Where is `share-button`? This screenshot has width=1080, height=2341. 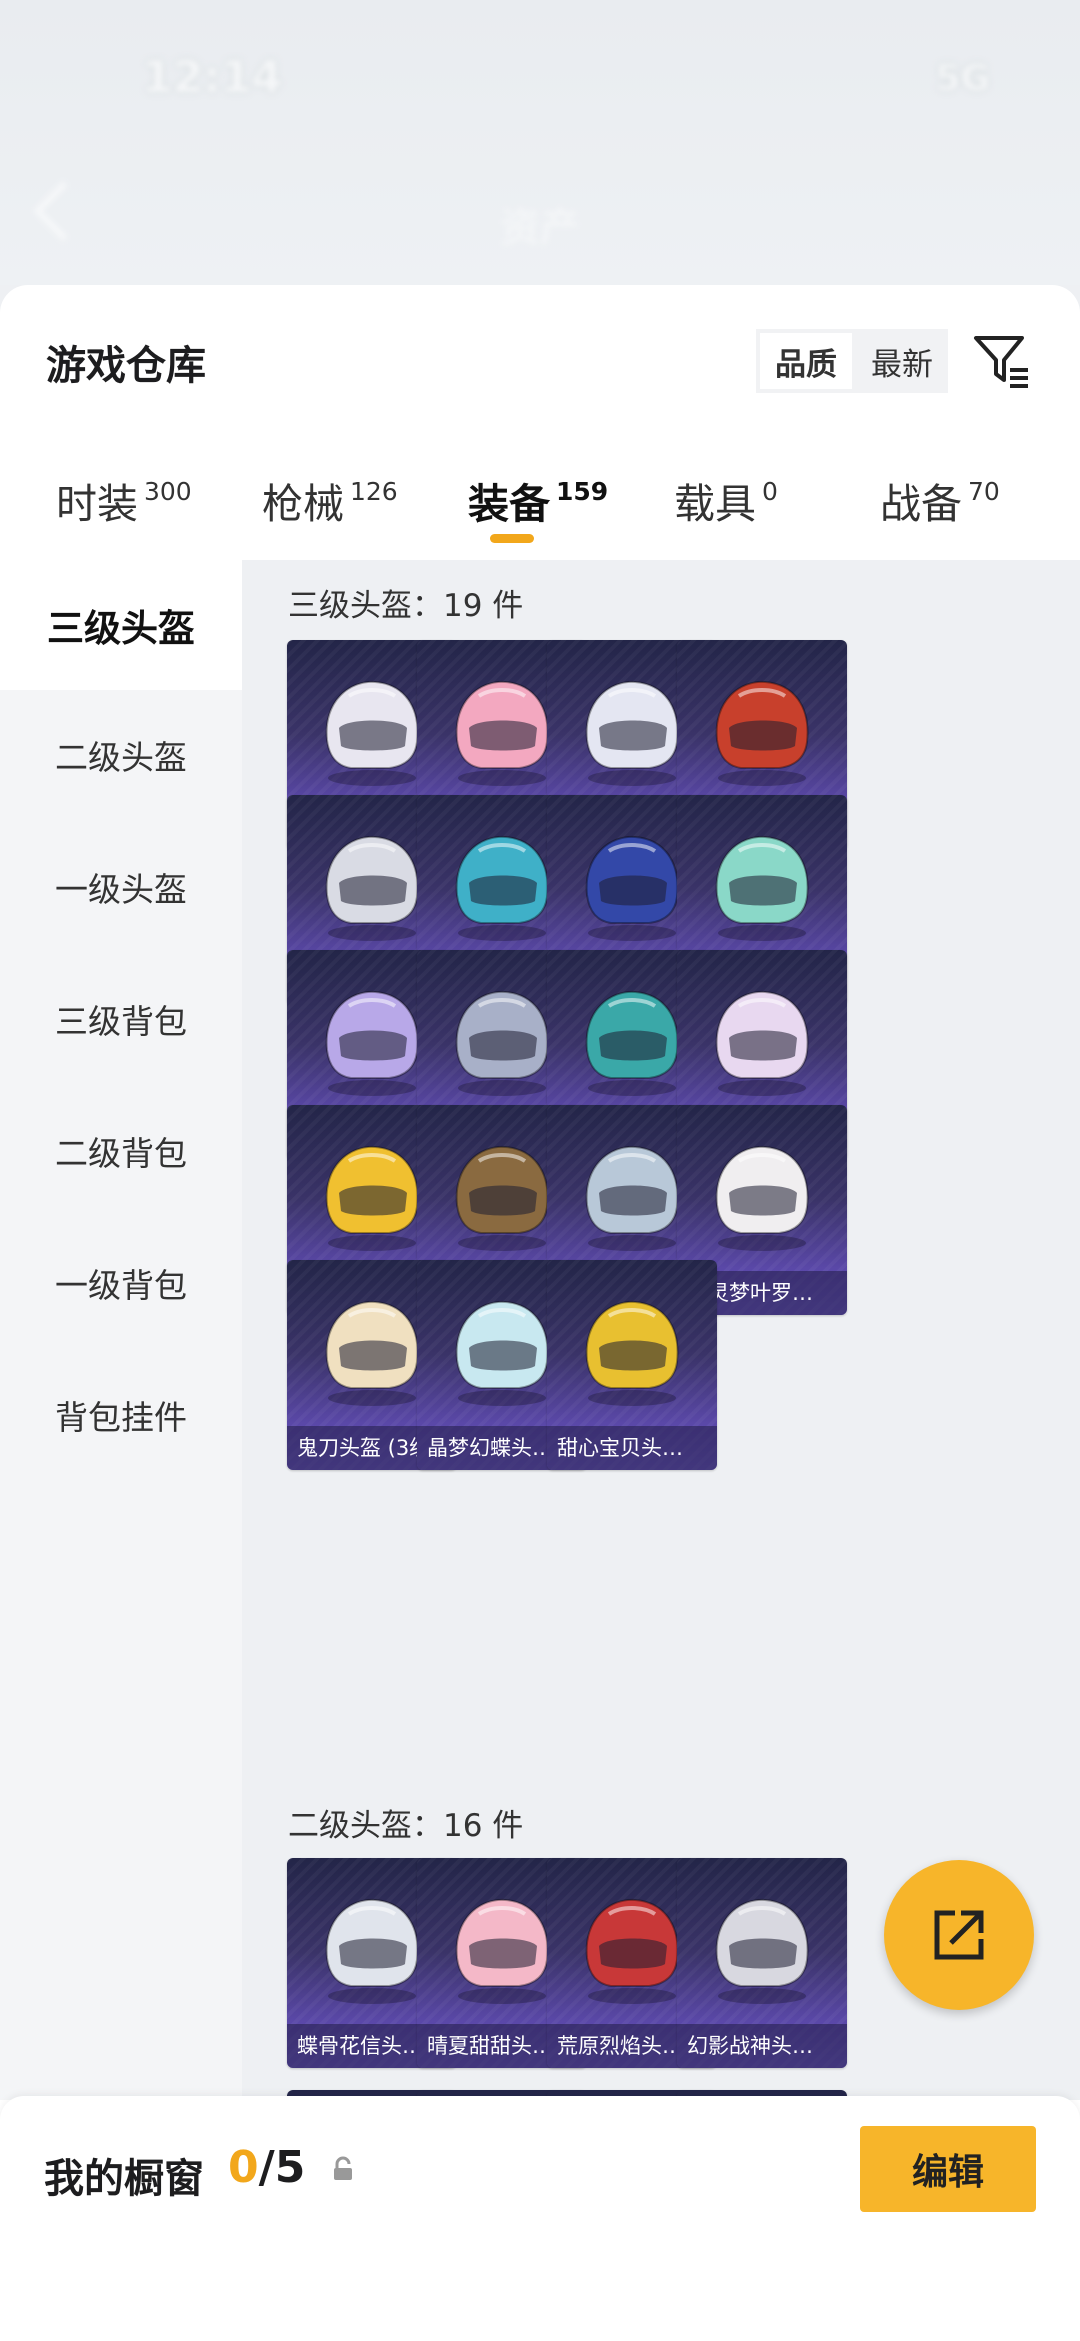
share-button is located at coordinates (959, 1935).